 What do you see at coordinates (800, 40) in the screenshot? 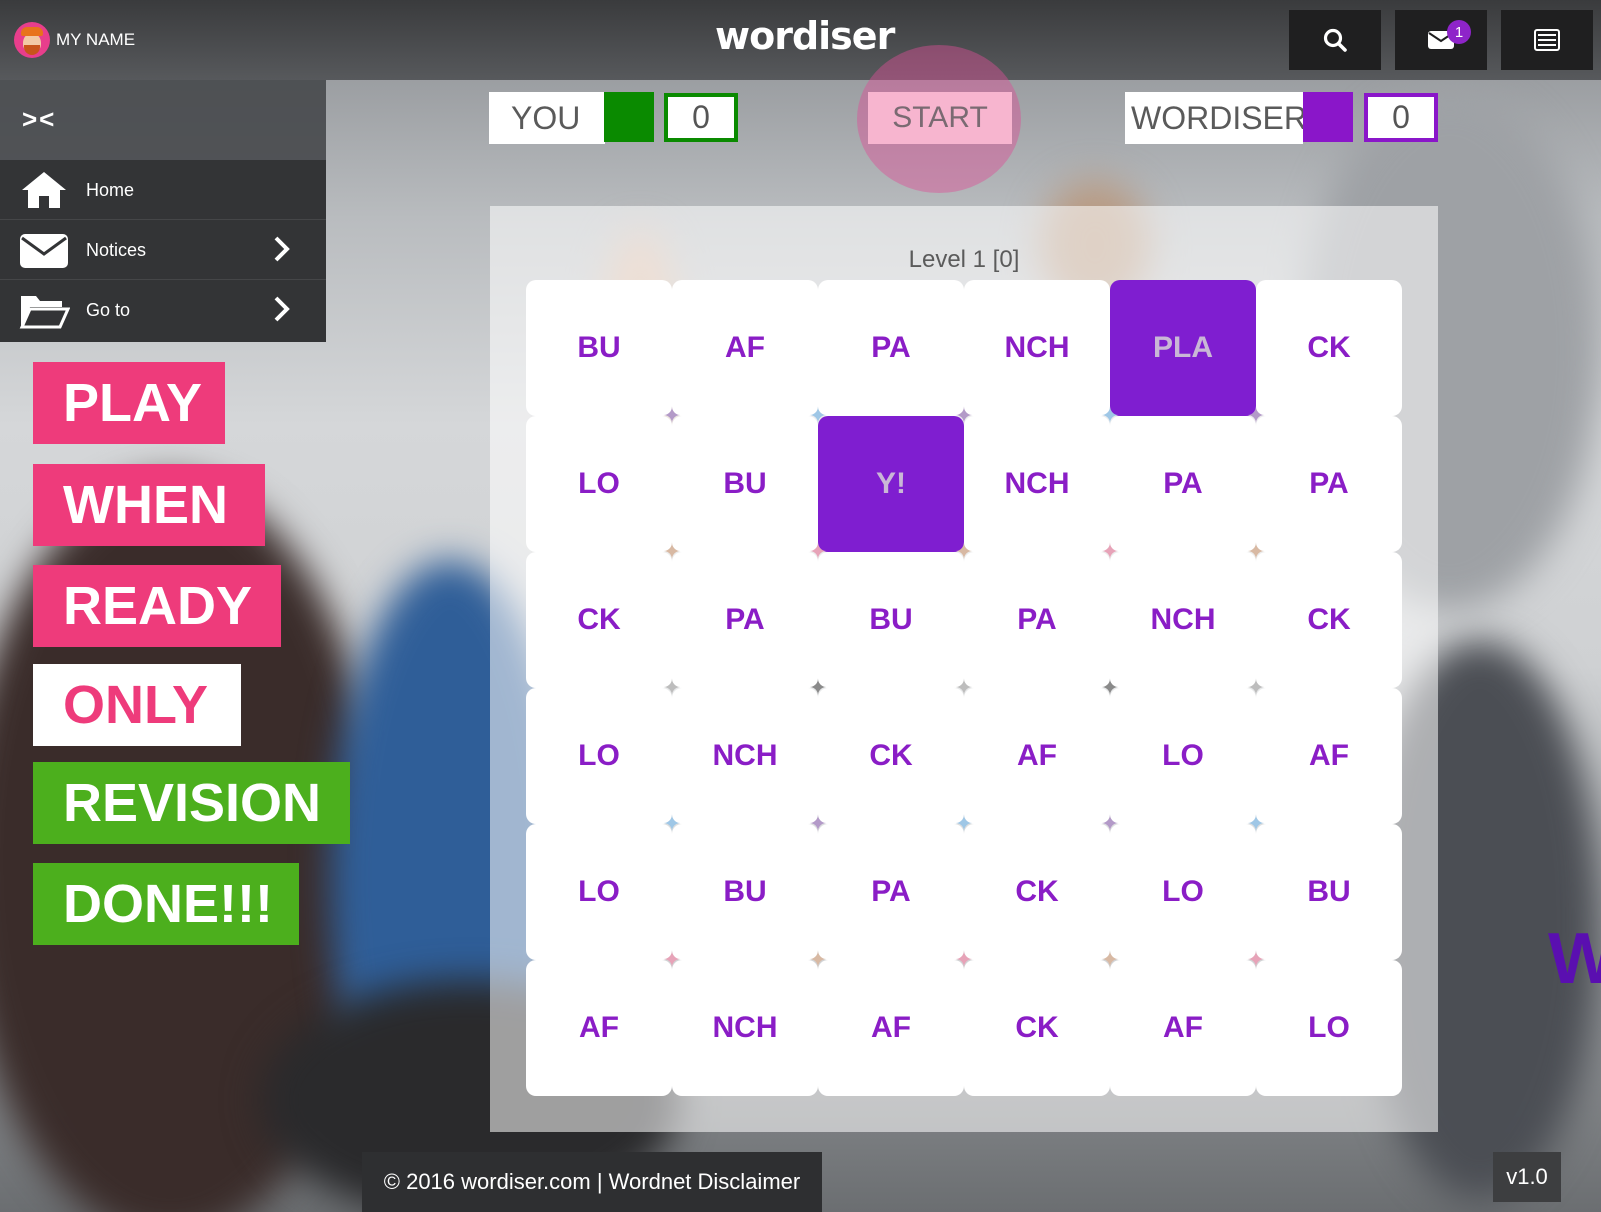
I see `top-bar: MY NAME wordiser 1` at bounding box center [800, 40].